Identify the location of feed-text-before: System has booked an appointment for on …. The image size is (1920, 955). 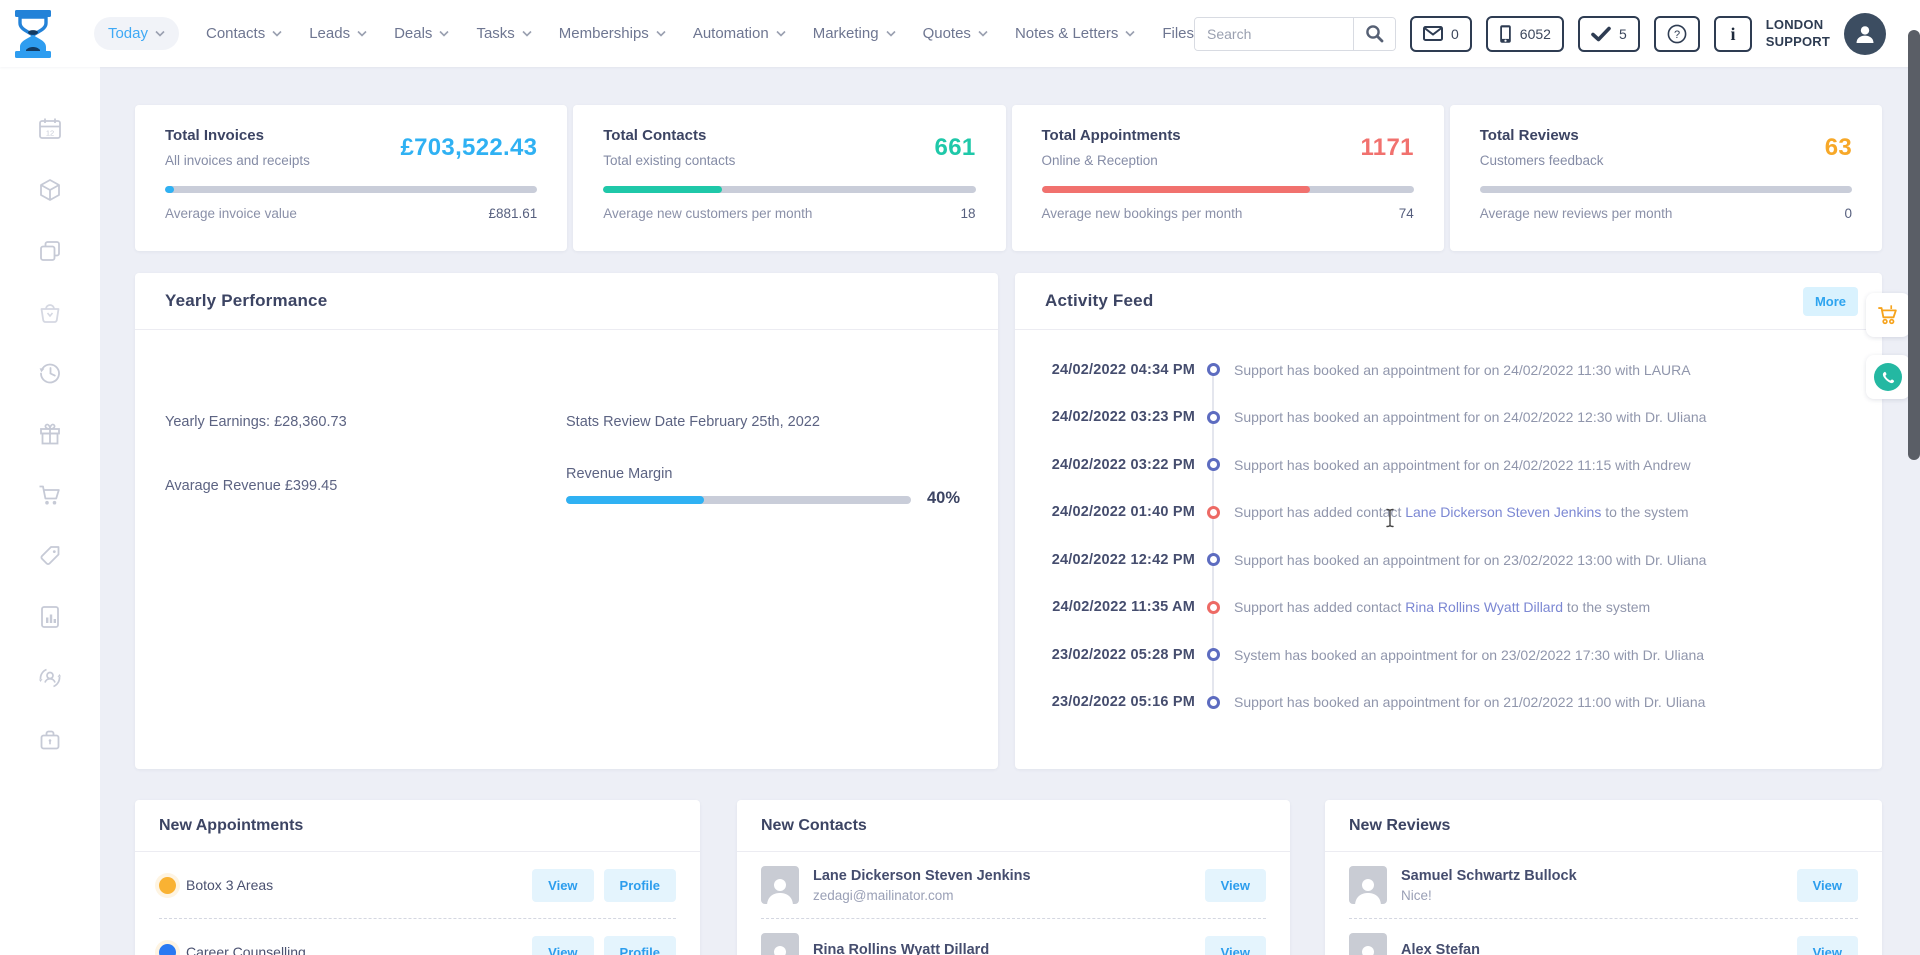
(1469, 654).